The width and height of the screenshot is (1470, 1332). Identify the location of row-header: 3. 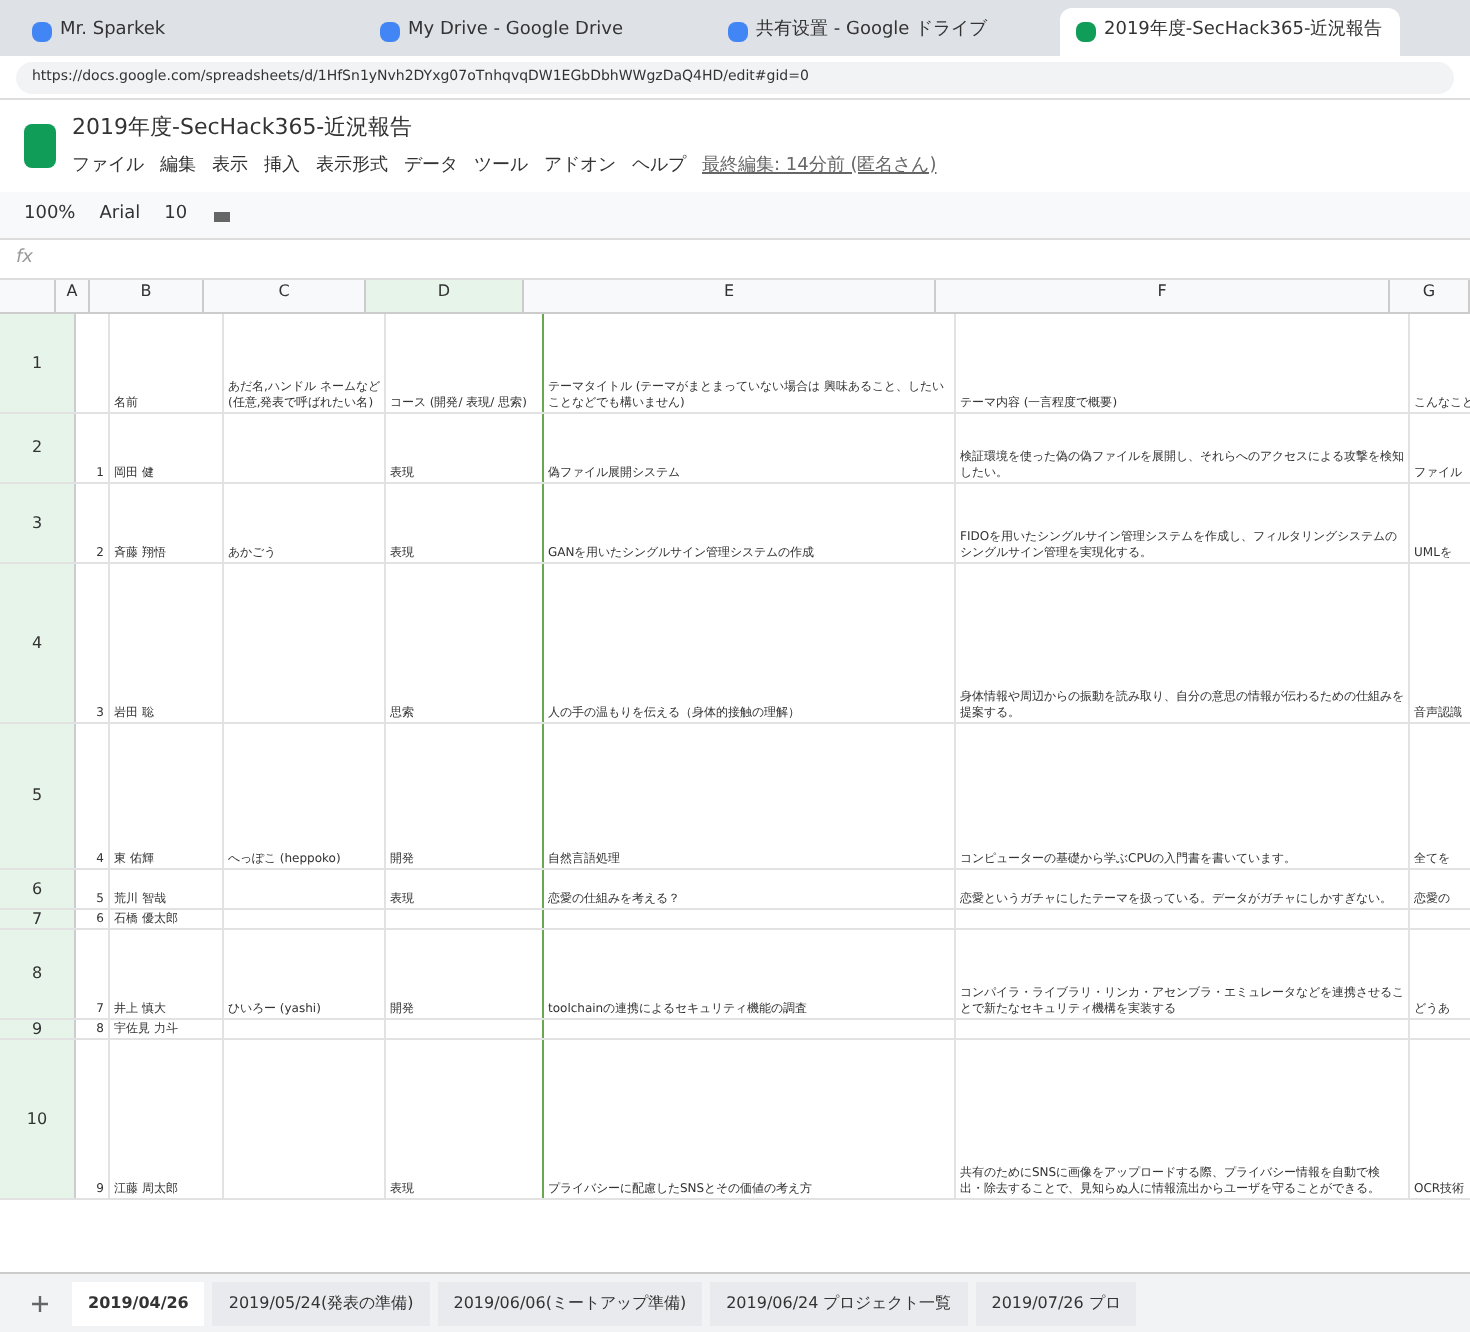
(38, 523).